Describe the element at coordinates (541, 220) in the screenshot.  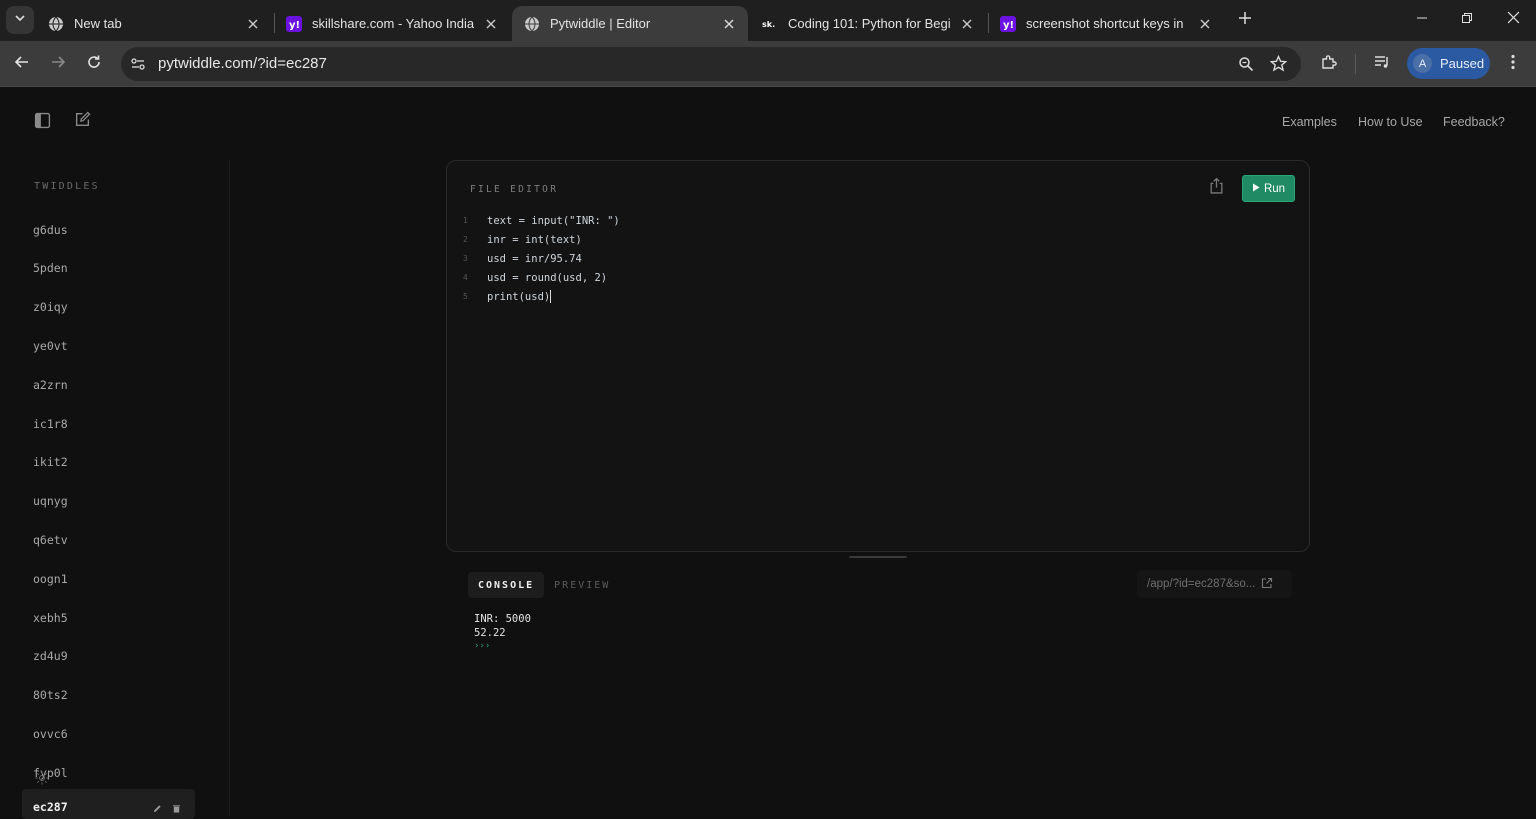
I see `code-line: 1 text = input("INR: ")` at that location.